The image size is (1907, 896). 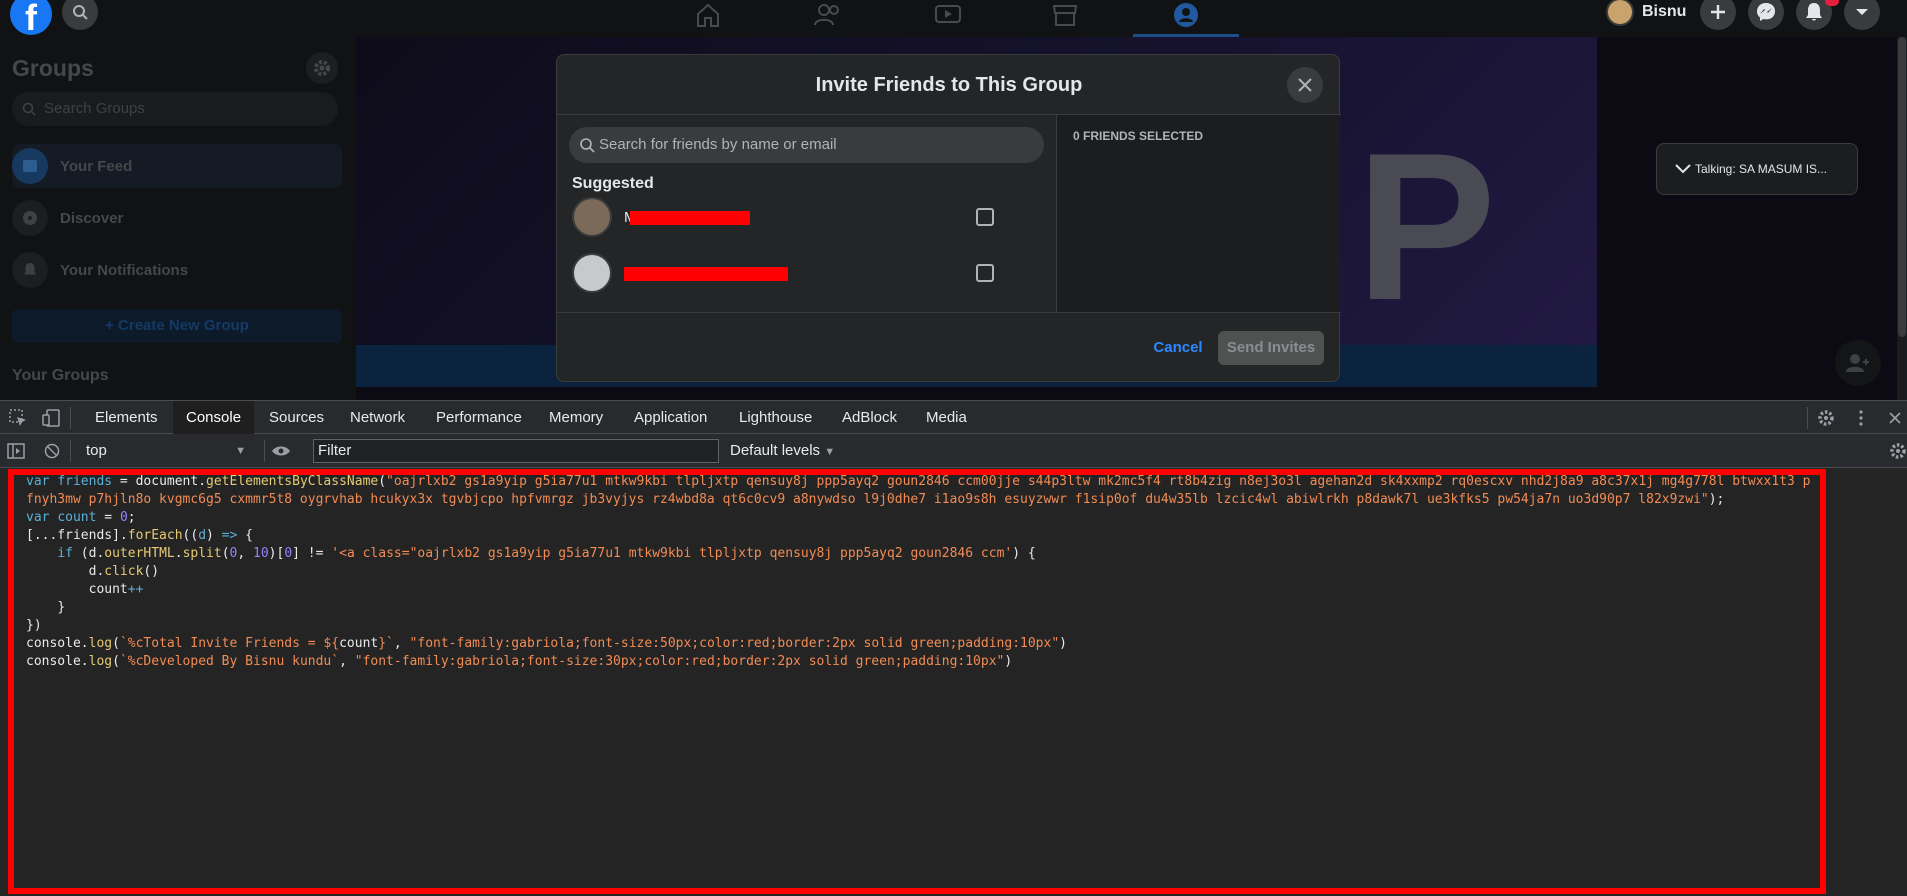 What do you see at coordinates (576, 417) in the screenshot?
I see `tab-memory: Memory` at bounding box center [576, 417].